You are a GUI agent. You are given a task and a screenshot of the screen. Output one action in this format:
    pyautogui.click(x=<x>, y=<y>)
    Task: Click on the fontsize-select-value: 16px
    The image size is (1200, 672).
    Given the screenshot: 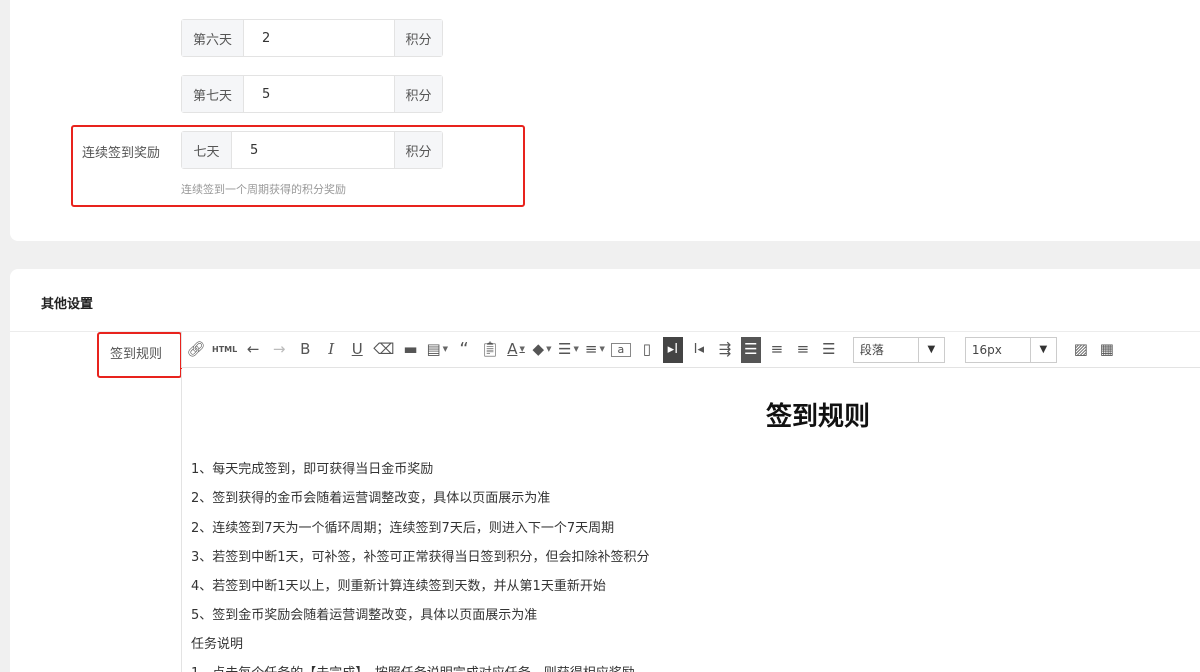 What is the action you would take?
    pyautogui.click(x=986, y=349)
    